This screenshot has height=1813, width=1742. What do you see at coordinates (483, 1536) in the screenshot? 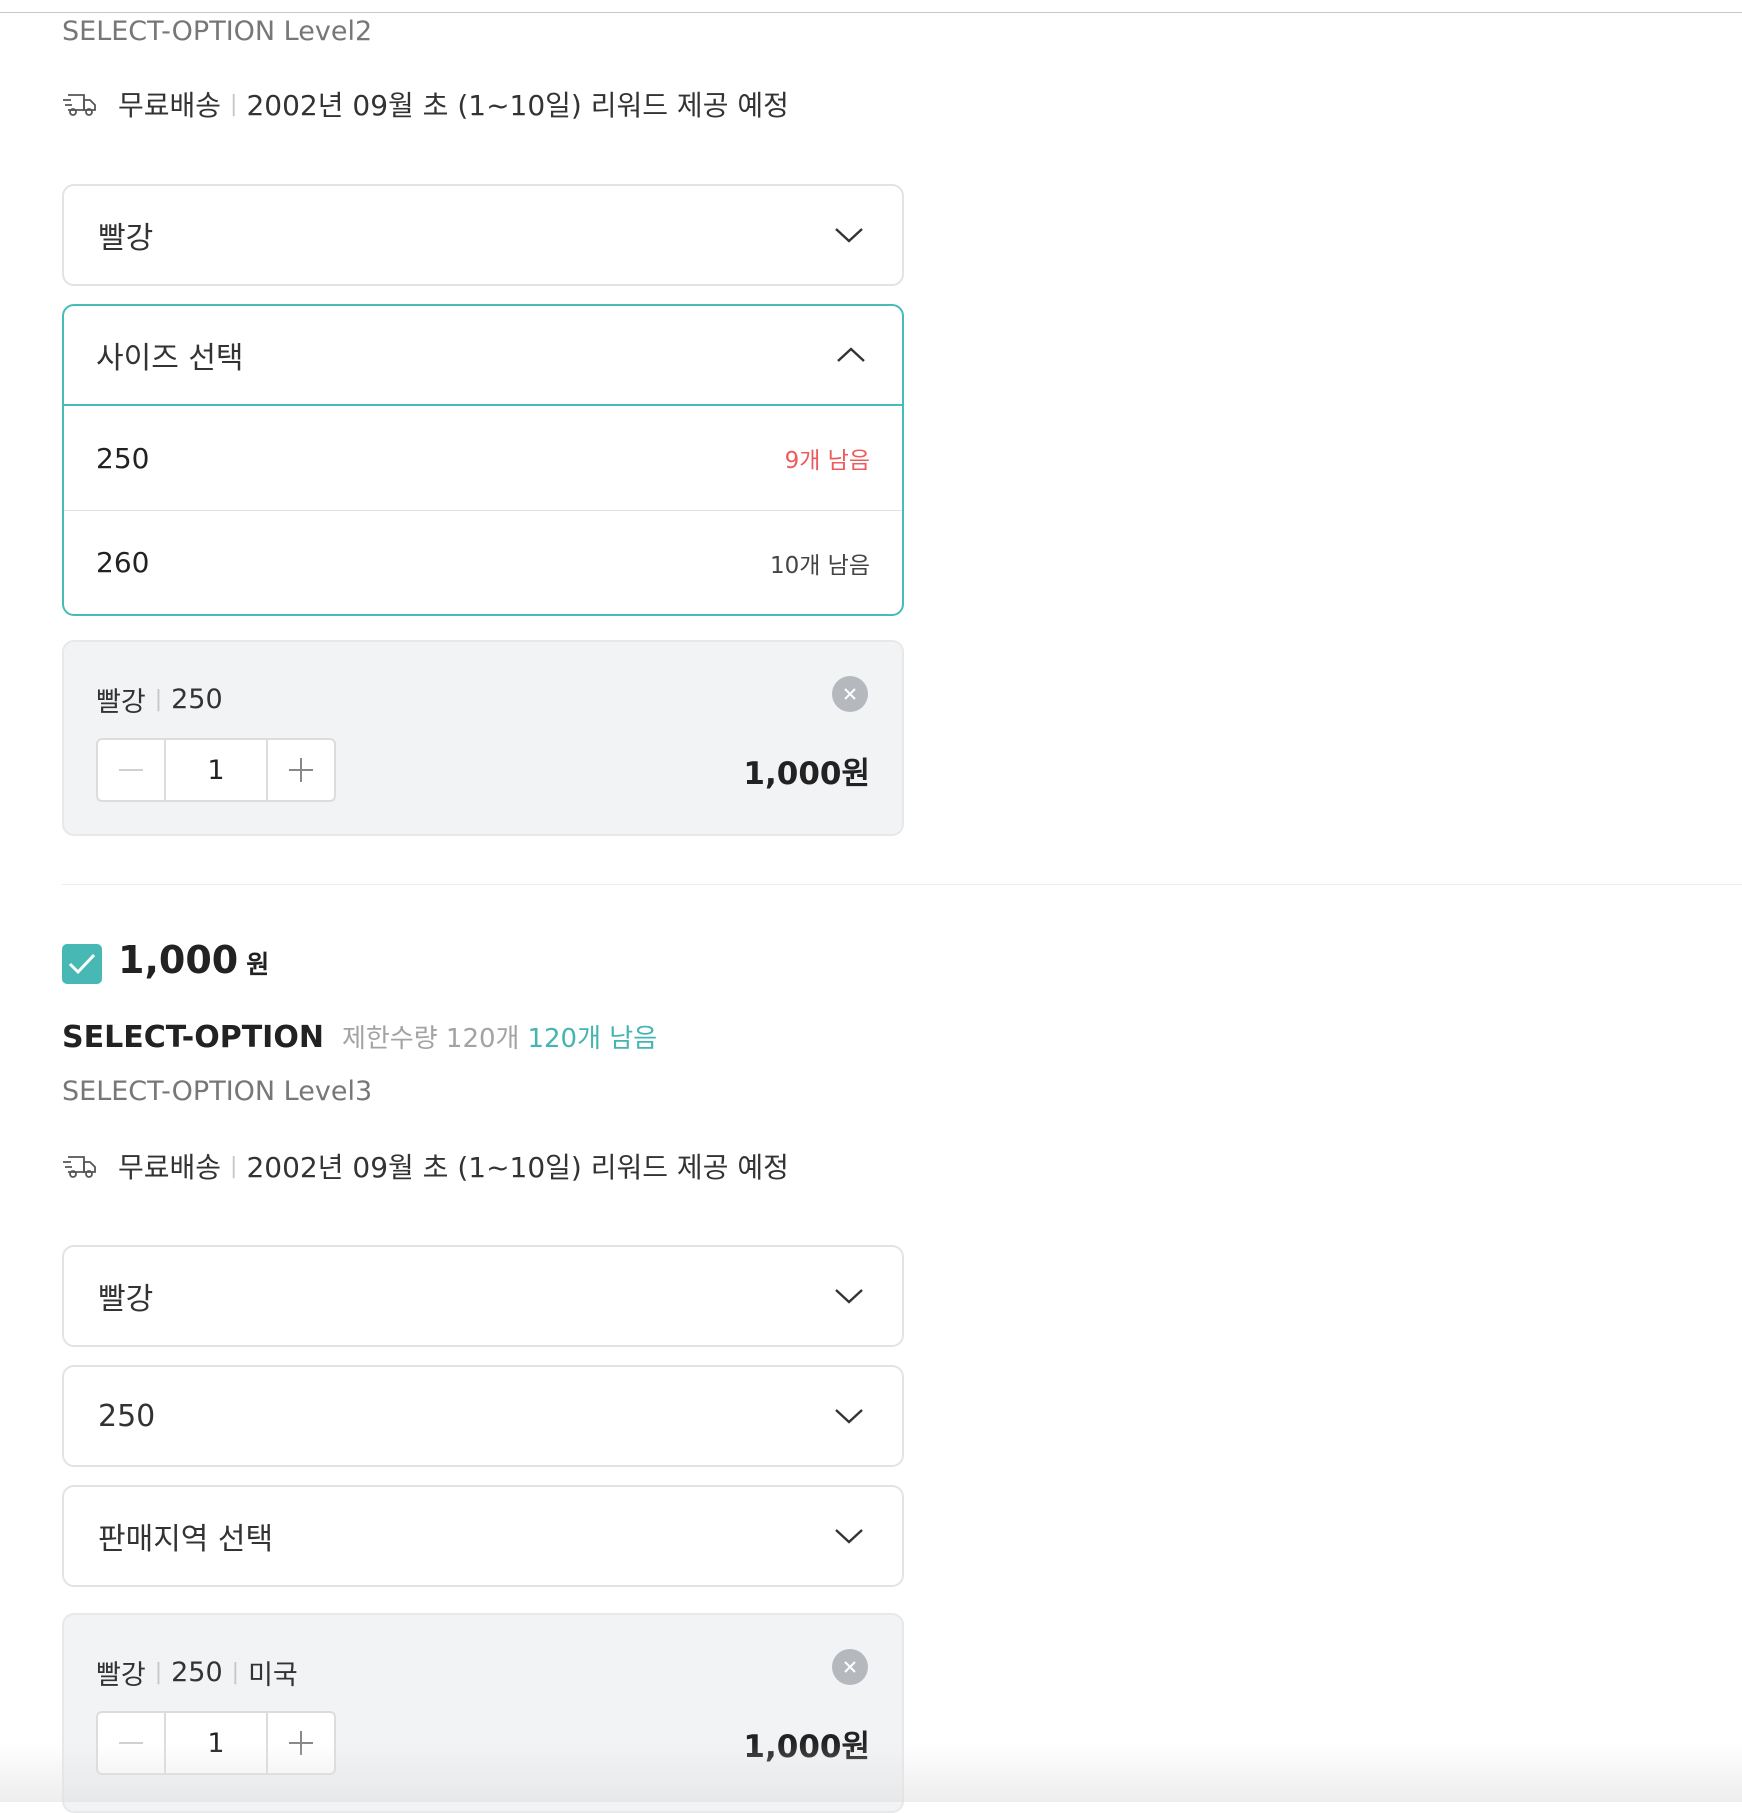
I see `region-select: 판매지역 선택` at bounding box center [483, 1536].